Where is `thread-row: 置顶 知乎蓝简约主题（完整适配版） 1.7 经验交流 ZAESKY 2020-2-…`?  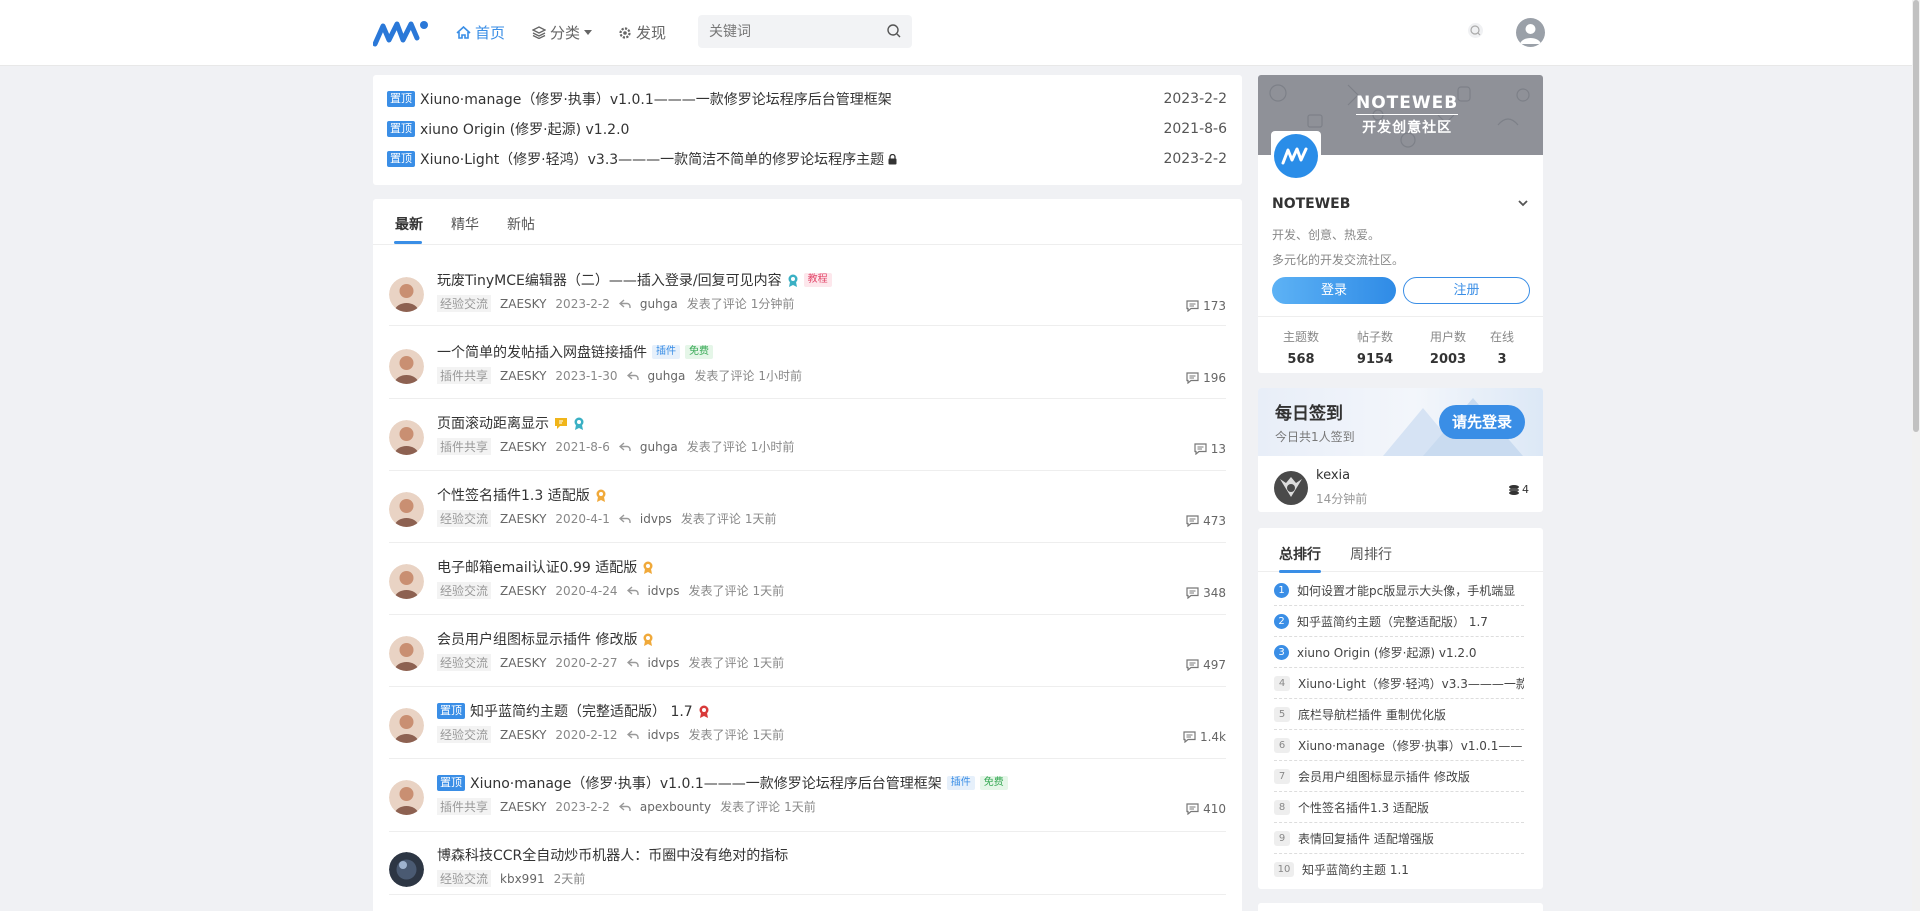
thread-row: 置顶 知乎蓝简约主题（完整适配版） 1.7 经验交流 ZAESKY 2020-2-… is located at coordinates (807, 730).